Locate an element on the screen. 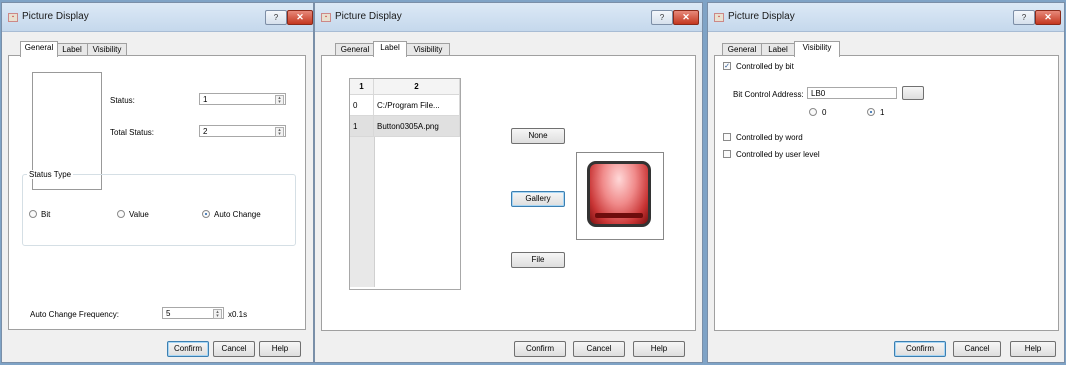 This screenshot has width=1066, height=365. radio-bit-label: Bit is located at coordinates (46, 214).